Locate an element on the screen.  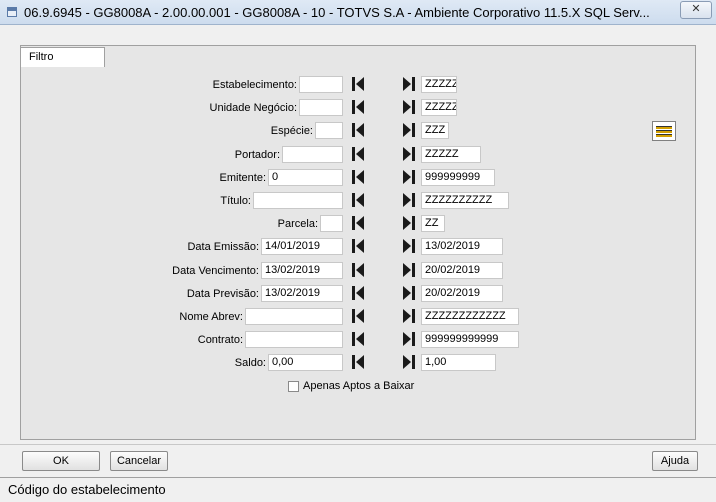
field-label: Contrato: is located at coordinates (220, 340).